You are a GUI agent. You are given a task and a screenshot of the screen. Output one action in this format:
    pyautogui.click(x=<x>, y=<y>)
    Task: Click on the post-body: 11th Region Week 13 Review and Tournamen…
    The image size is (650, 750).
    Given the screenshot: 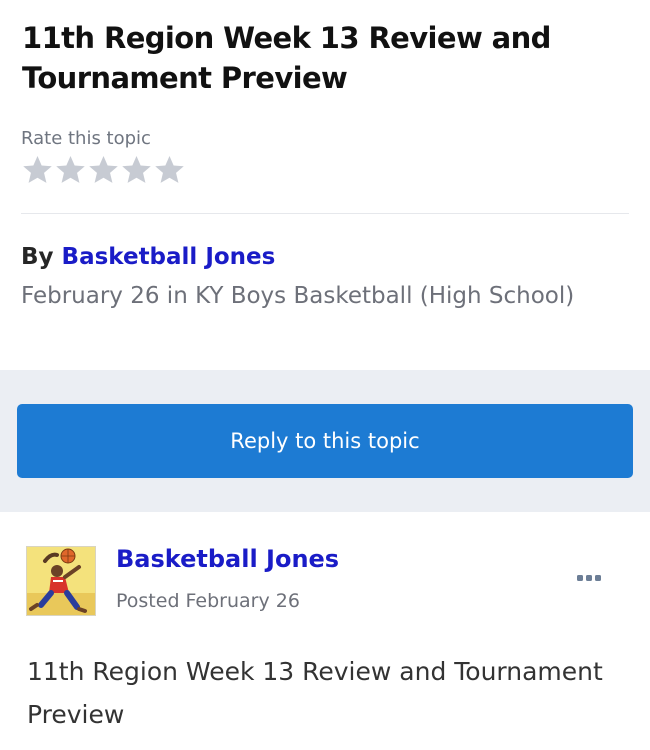 What is the action you would take?
    pyautogui.click(x=315, y=693)
    